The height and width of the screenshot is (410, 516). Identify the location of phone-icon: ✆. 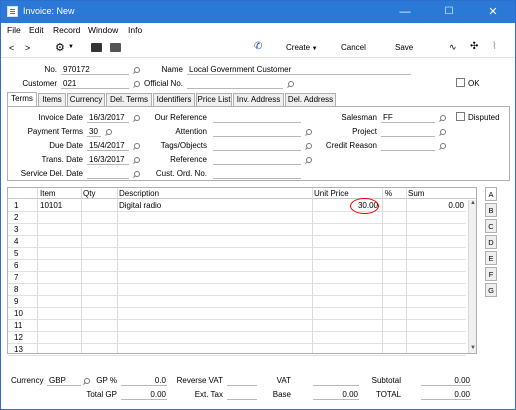
(258, 46).